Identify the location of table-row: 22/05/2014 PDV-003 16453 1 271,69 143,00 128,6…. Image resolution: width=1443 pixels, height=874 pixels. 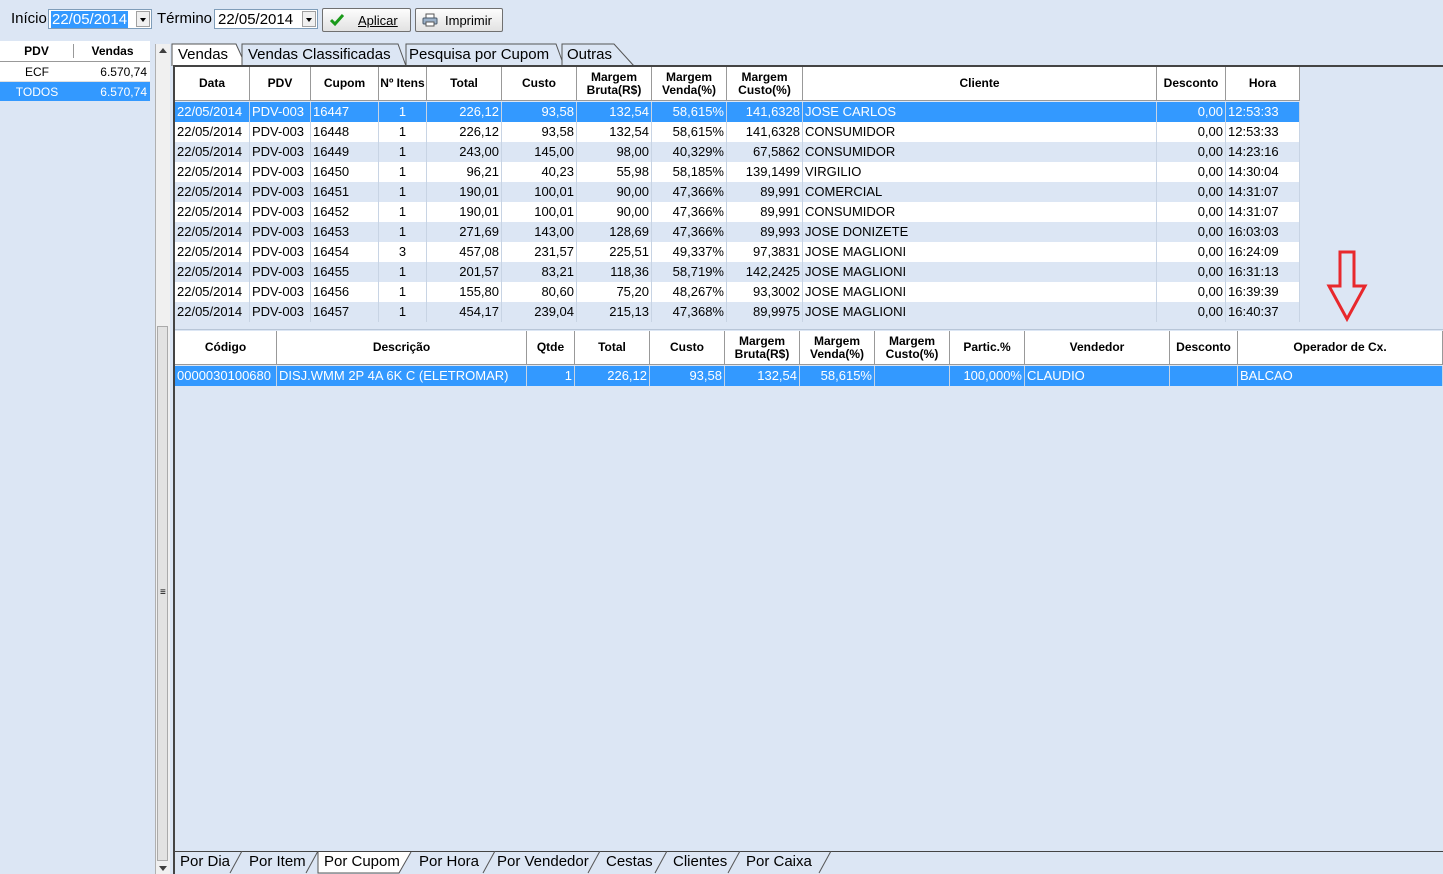
(737, 232).